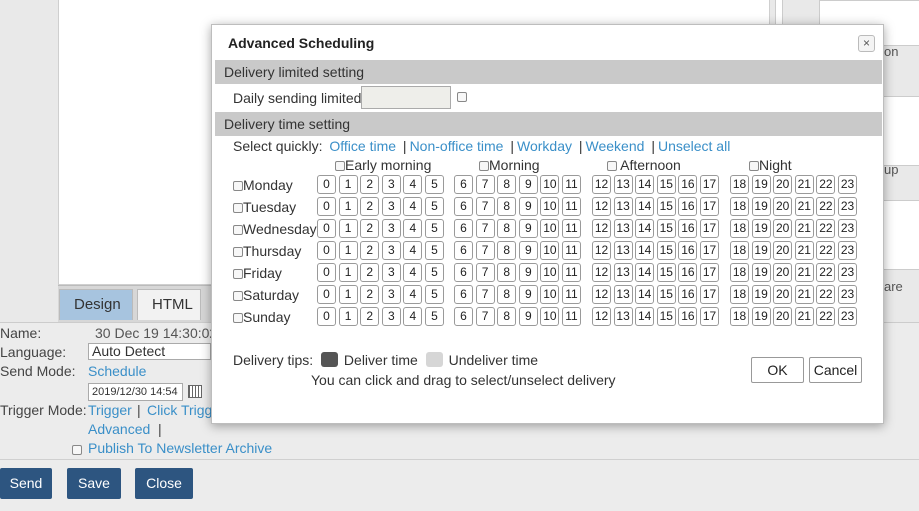  I want to click on day-label: Wednesday, so click(275, 229).